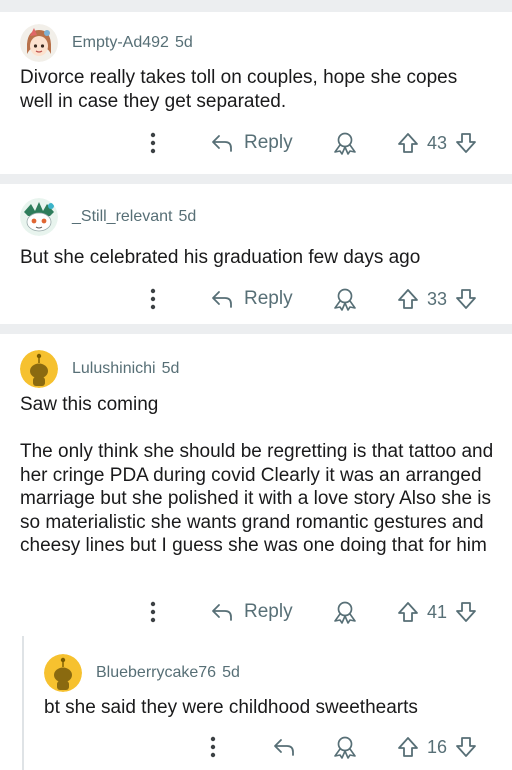  I want to click on vote-controls: 43, so click(437, 143).